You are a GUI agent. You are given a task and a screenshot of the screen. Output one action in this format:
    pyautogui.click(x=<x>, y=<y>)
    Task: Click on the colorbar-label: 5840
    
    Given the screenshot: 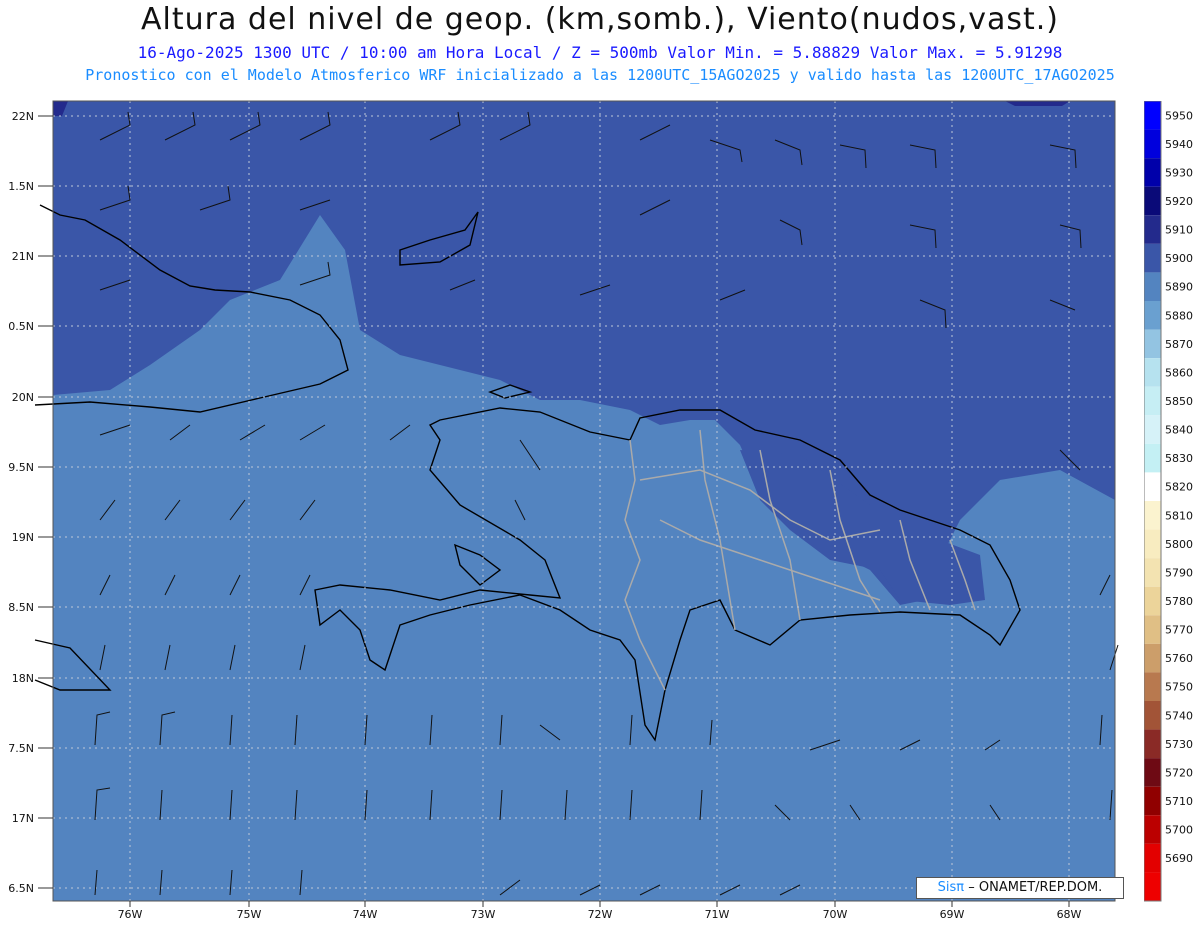 What is the action you would take?
    pyautogui.click(x=1179, y=430)
    